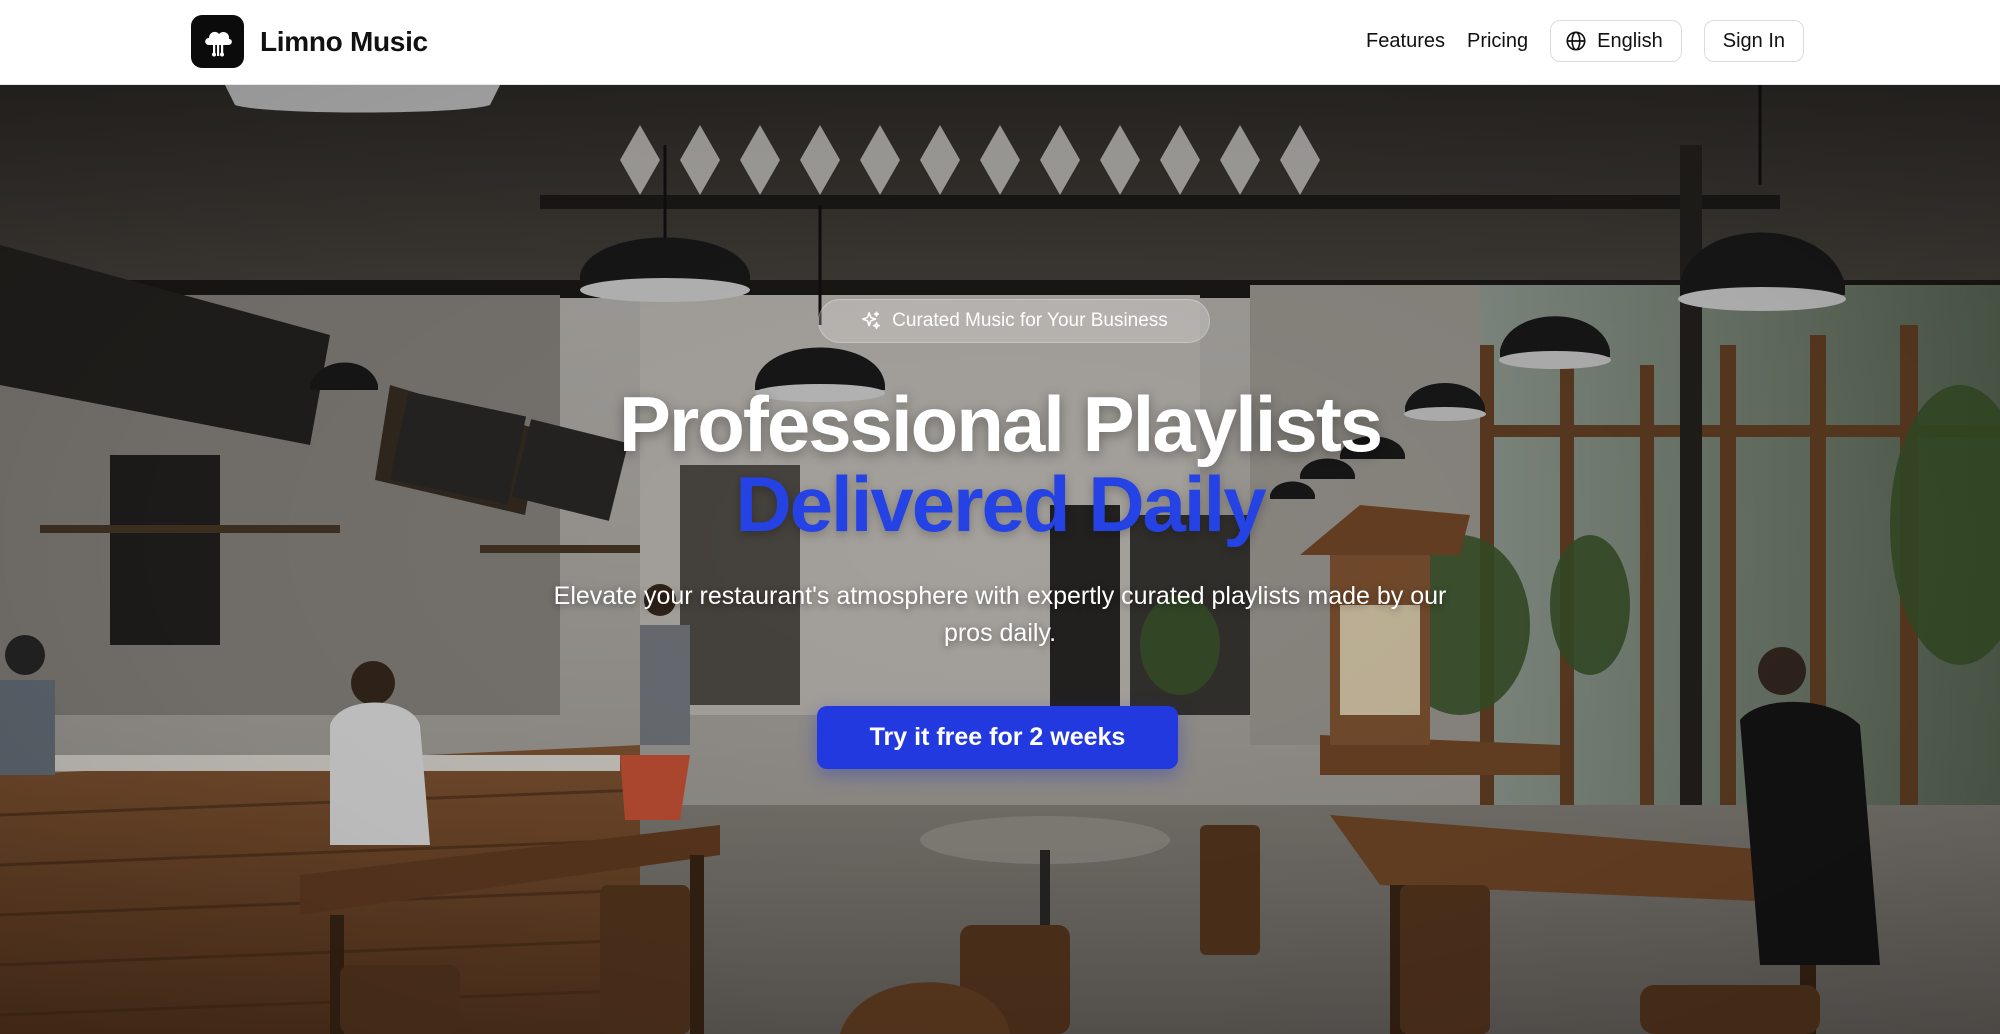 This screenshot has height=1034, width=2000. I want to click on main-nav: Features Pricing English Sign In, so click(1585, 41).